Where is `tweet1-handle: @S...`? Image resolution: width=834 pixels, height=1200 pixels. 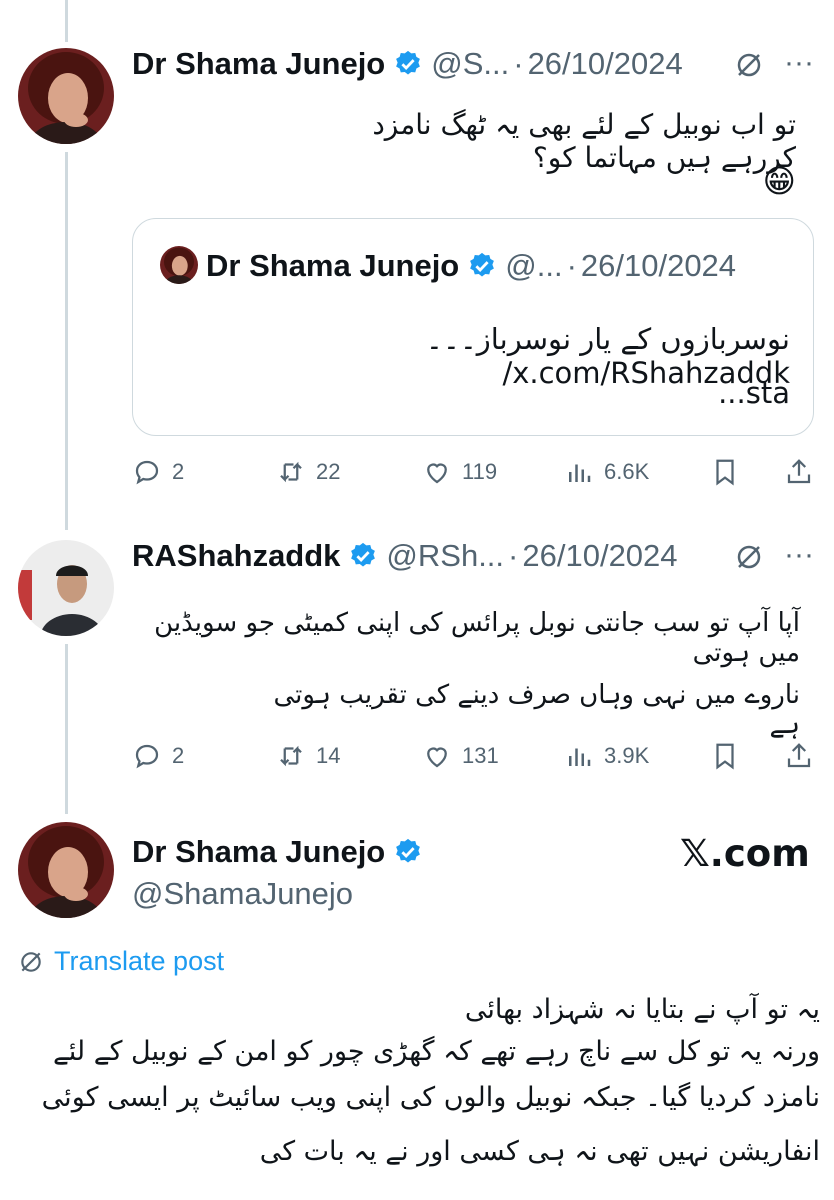
tweet1-handle: @S... is located at coordinates (470, 64).